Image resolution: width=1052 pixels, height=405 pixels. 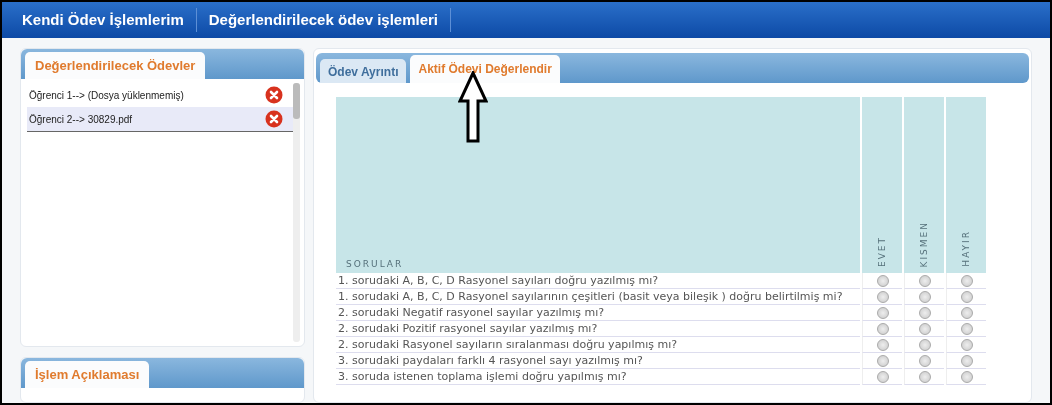 What do you see at coordinates (363, 71) in the screenshot?
I see `tab: Ödev Ayrıntı` at bounding box center [363, 71].